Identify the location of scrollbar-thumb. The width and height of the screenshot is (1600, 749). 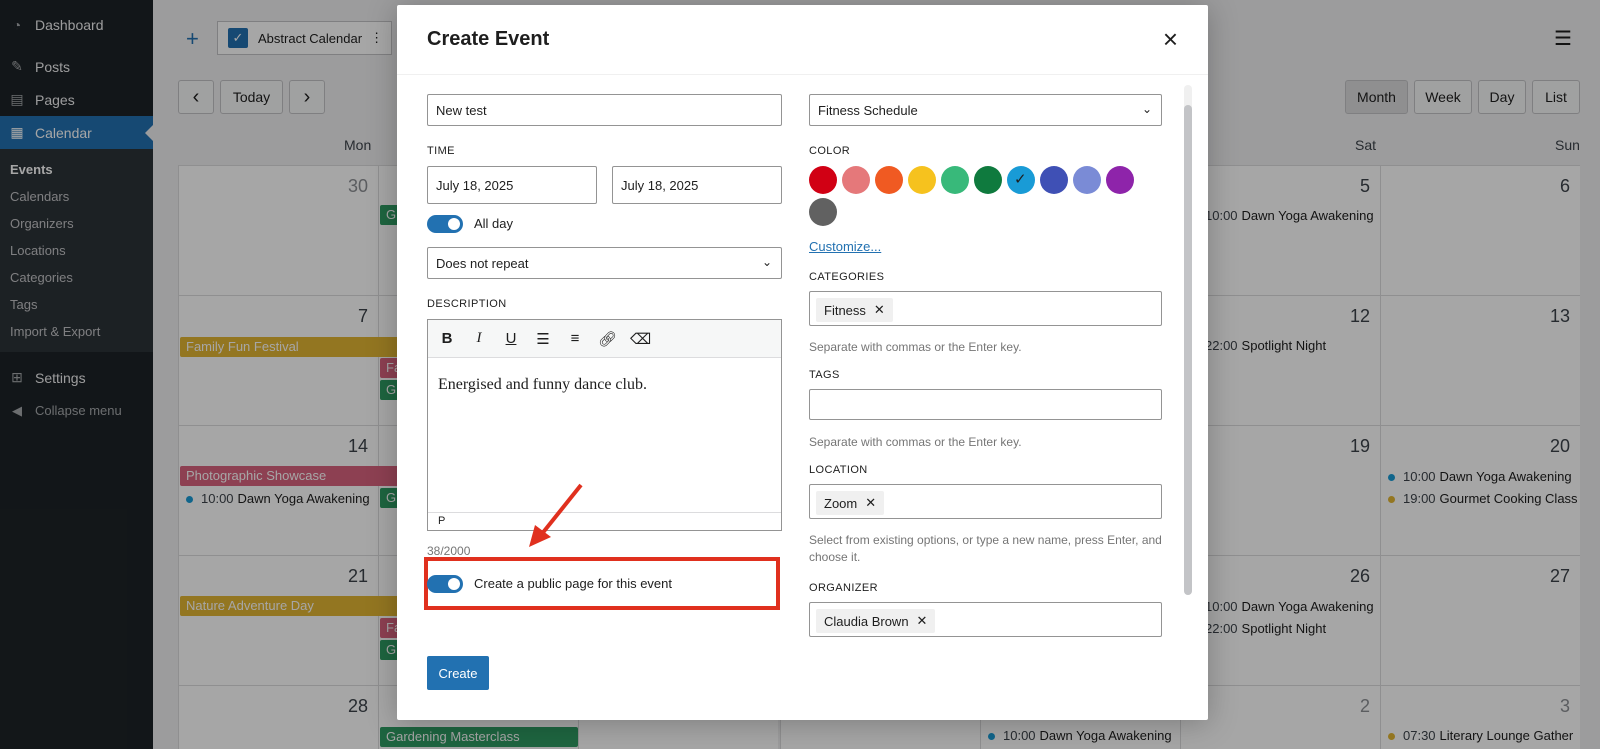
(1188, 350).